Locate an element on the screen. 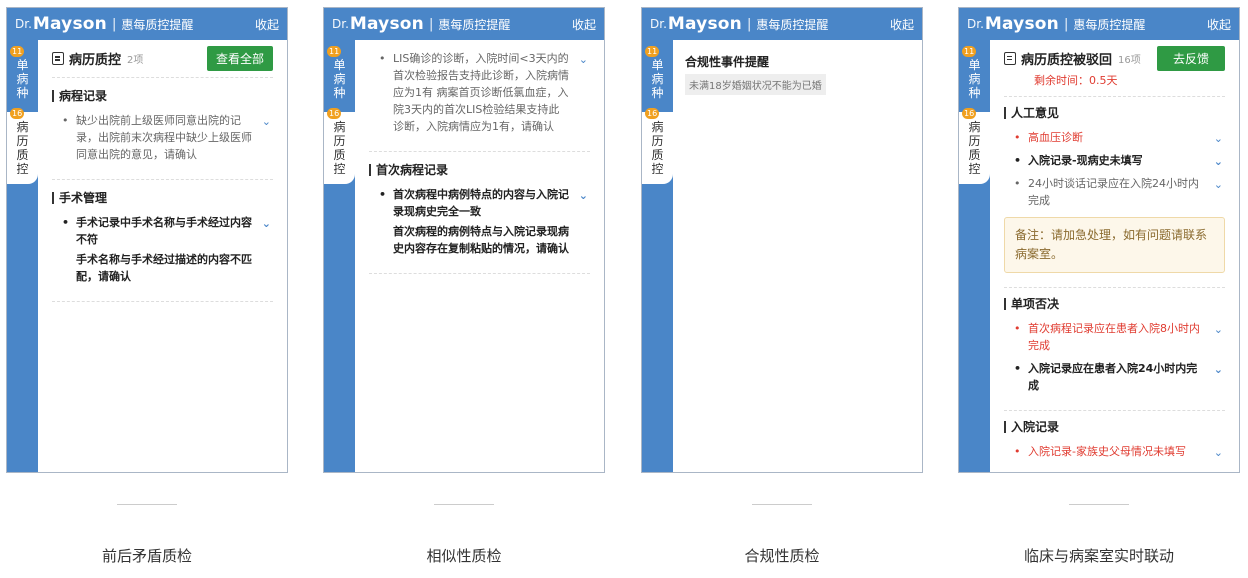 The height and width of the screenshot is (578, 1248). item-title: 手术记录中手术名称与手术经过内容不符 is located at coordinates (164, 231).